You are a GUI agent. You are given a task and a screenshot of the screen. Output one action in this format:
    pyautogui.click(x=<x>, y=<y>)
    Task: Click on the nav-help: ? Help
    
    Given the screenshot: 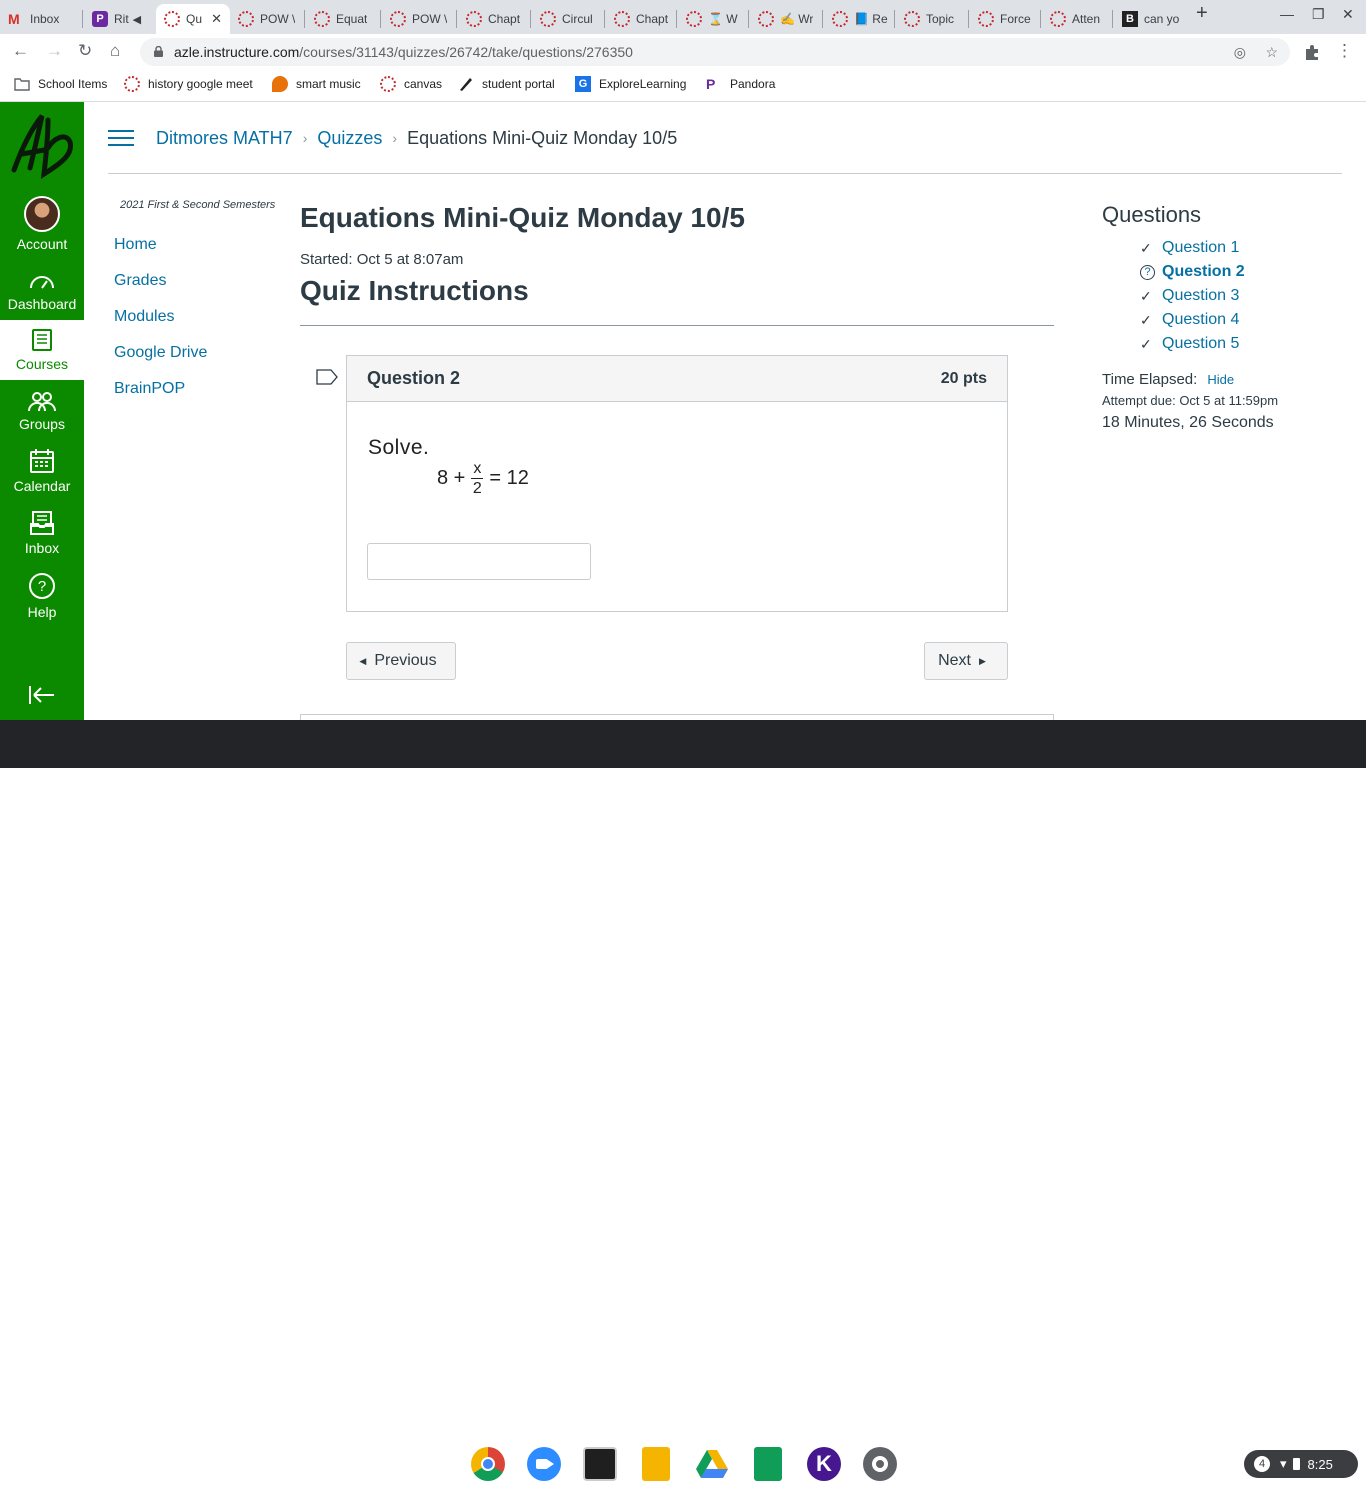 What is the action you would take?
    pyautogui.click(x=42, y=599)
    